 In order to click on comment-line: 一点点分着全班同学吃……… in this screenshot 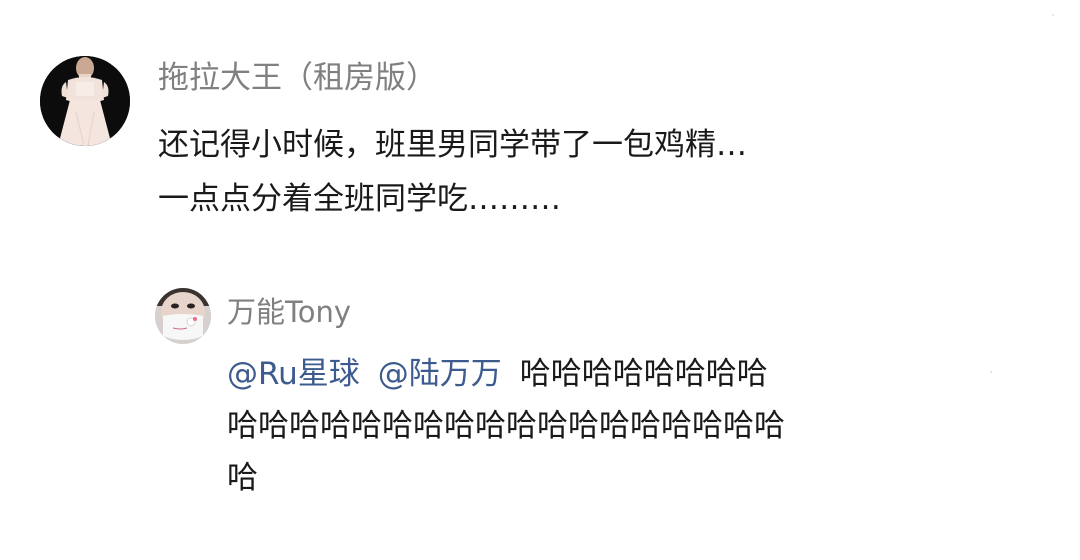, I will do `click(359, 199)`.